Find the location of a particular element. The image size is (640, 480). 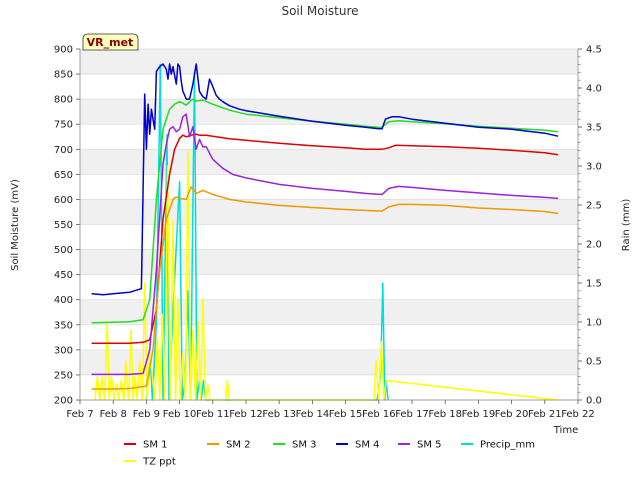

x-tick-label: Feb 9 is located at coordinates (146, 414).